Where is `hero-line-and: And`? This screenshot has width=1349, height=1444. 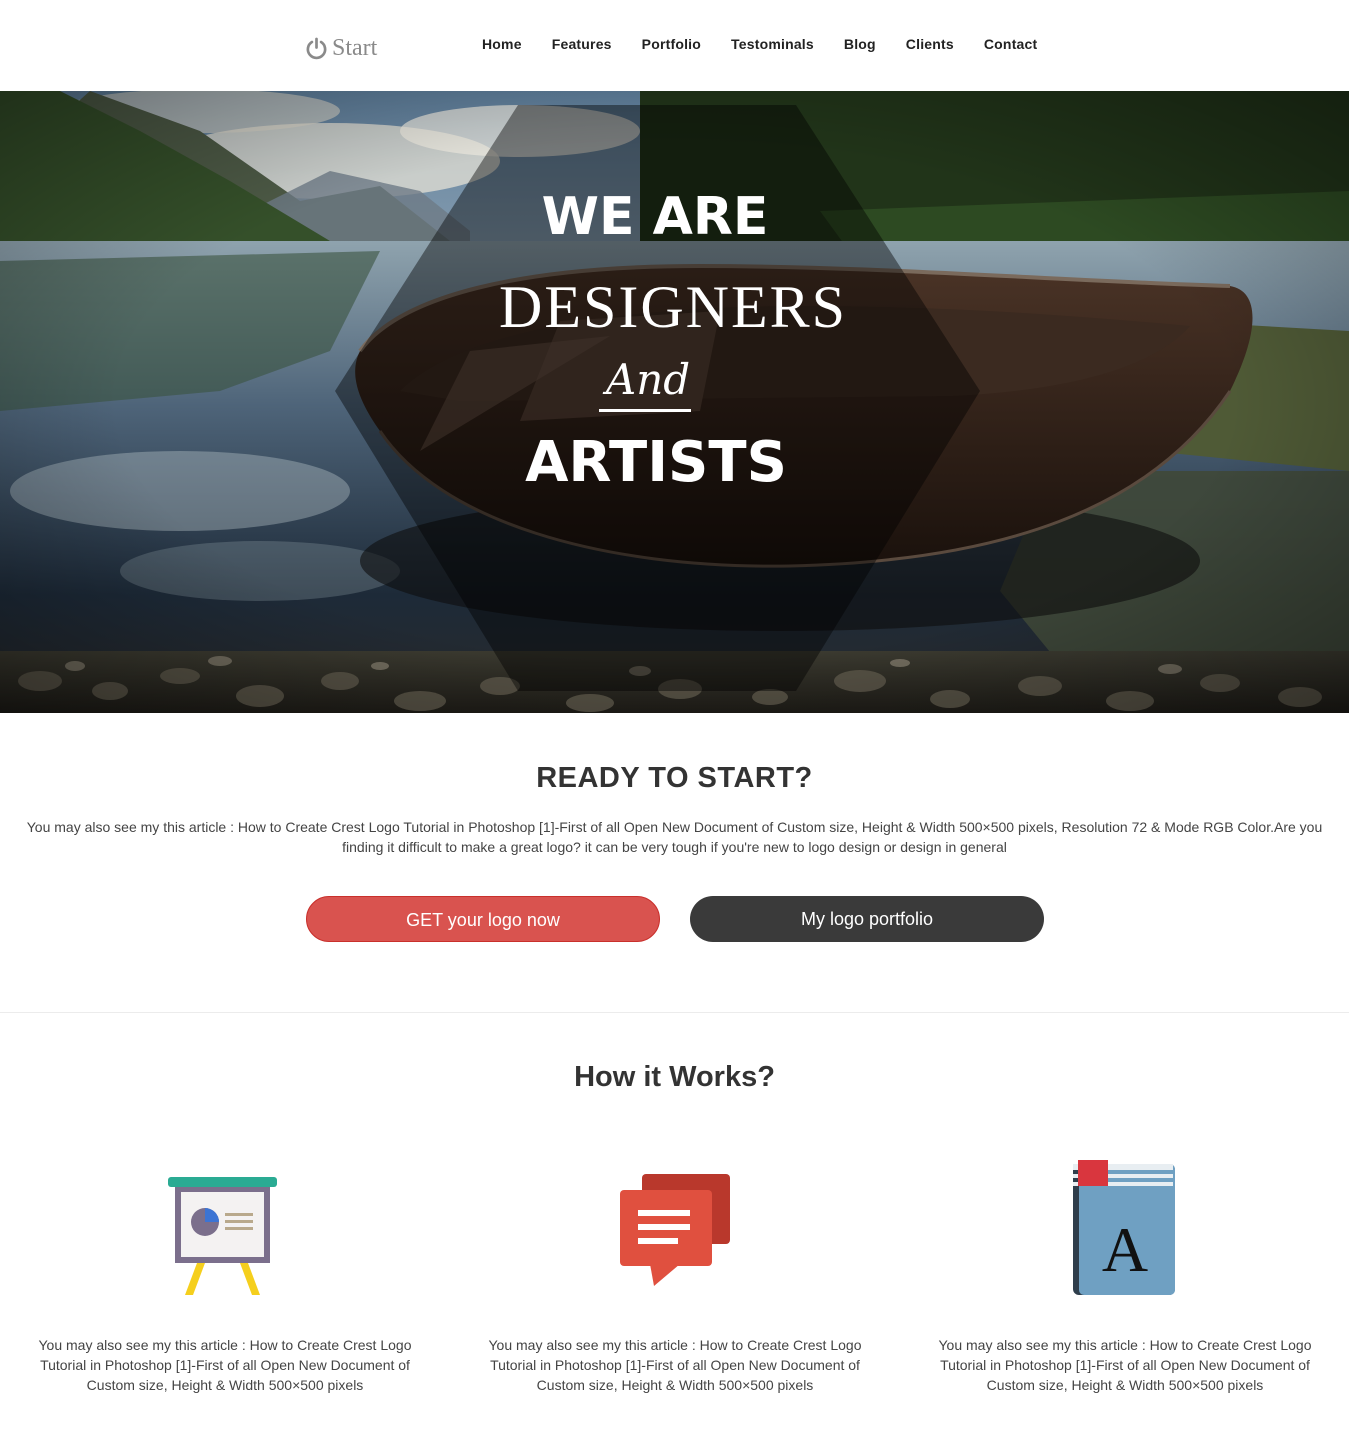
hero-line-and: And is located at coordinates (646, 379).